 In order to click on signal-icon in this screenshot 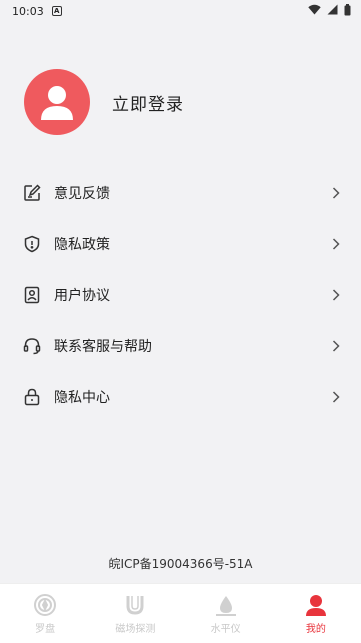, I will do `click(332, 11)`.